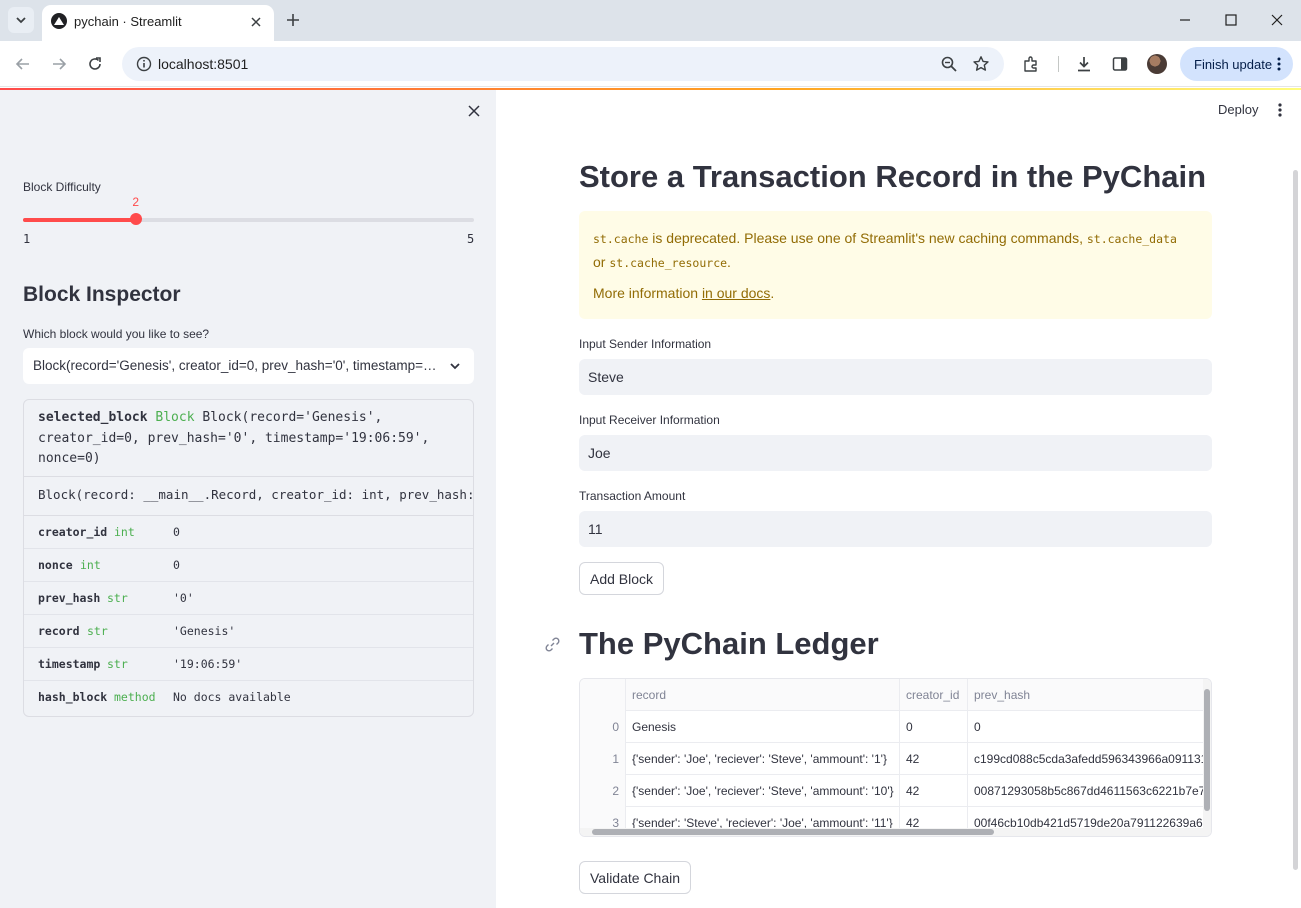 This screenshot has width=1301, height=908. I want to click on zoom-icon, so click(949, 64).